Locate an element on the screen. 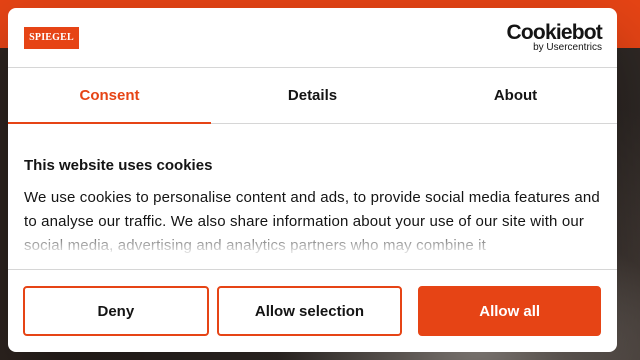  tab-consent-label: Consent is located at coordinates (109, 95).